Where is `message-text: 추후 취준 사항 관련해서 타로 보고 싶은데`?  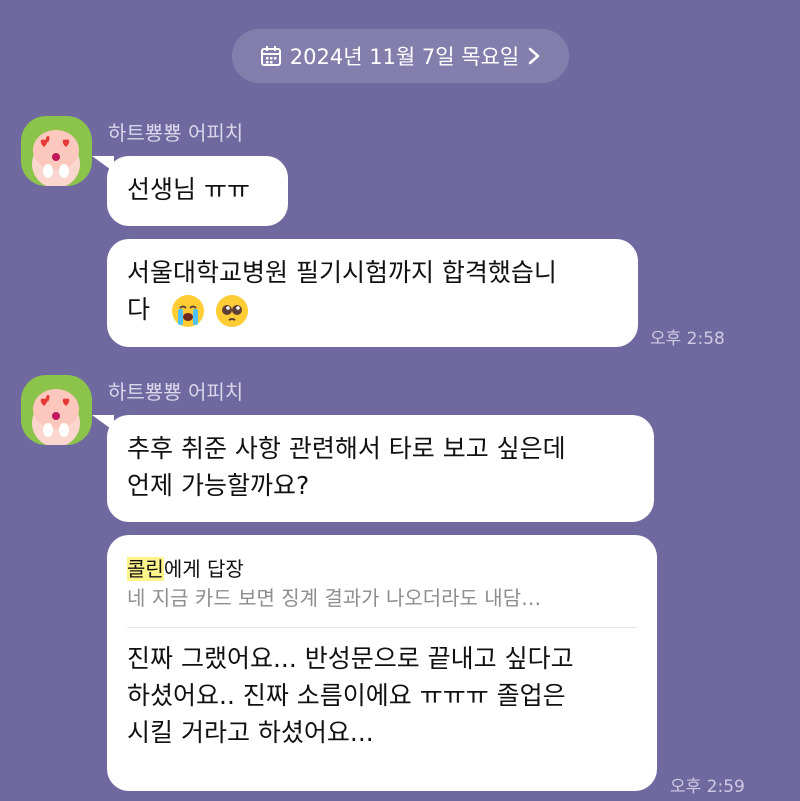 message-text: 추후 취준 사항 관련해서 타로 보고 싶은데 is located at coordinates (346, 448).